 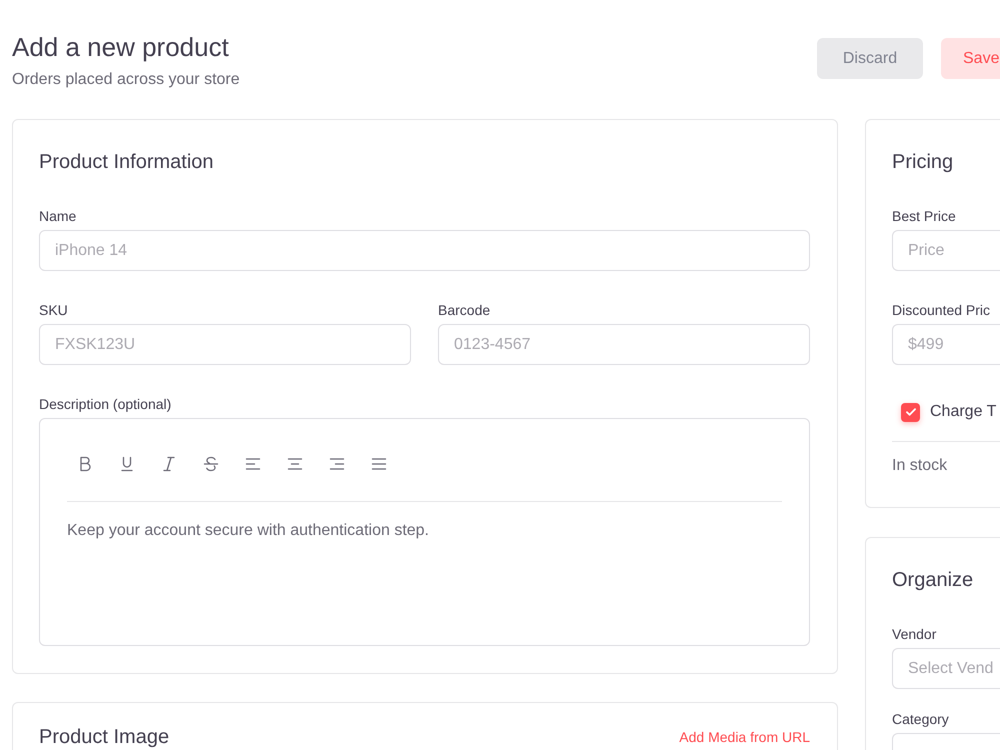 I want to click on field-label: Barcode, so click(x=464, y=310).